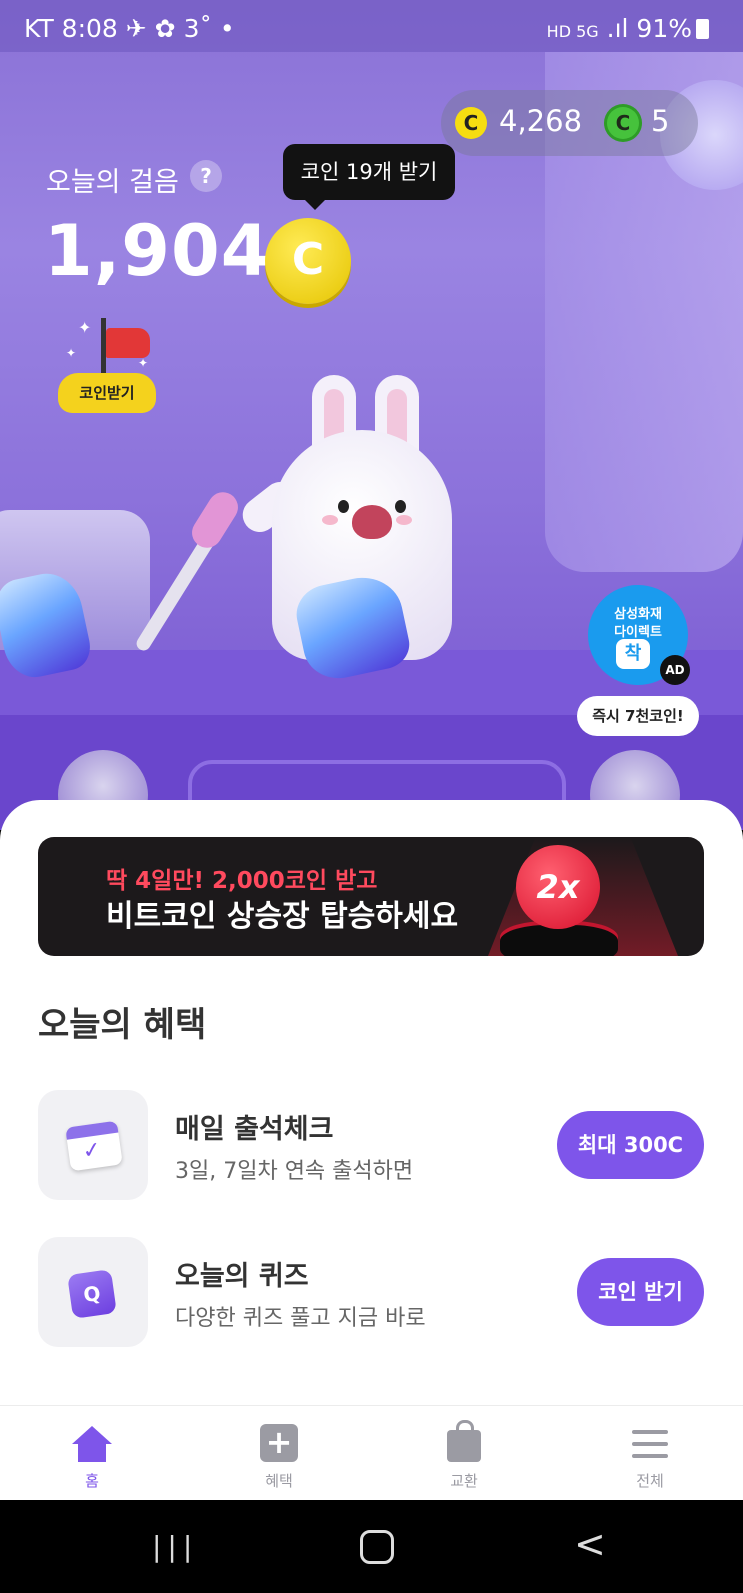 The width and height of the screenshot is (743, 1593). Describe the element at coordinates (294, 1171) in the screenshot. I see `attendance-subtitle: 3일, 7일차 연속 출석하면` at that location.